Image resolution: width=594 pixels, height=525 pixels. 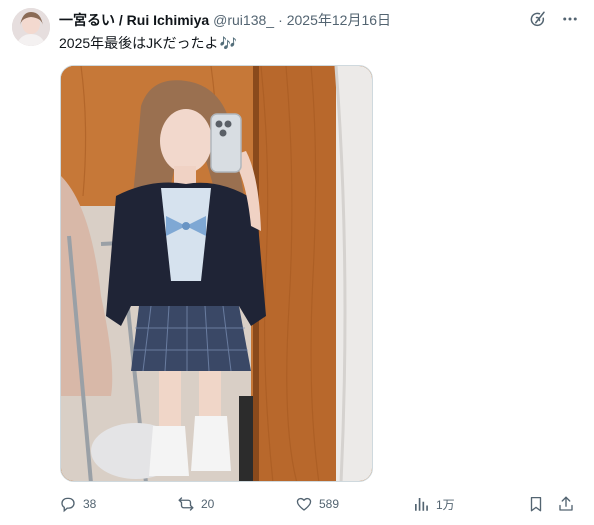 What do you see at coordinates (554, 19) in the screenshot?
I see `header-icons` at bounding box center [554, 19].